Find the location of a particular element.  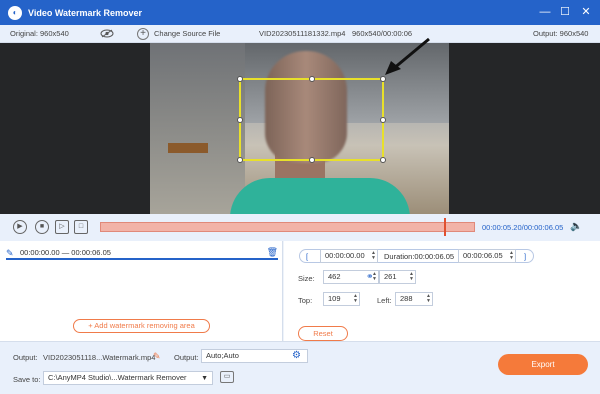

output-filename: VID2023051118...Watermark.mp4 is located at coordinates (99, 357).